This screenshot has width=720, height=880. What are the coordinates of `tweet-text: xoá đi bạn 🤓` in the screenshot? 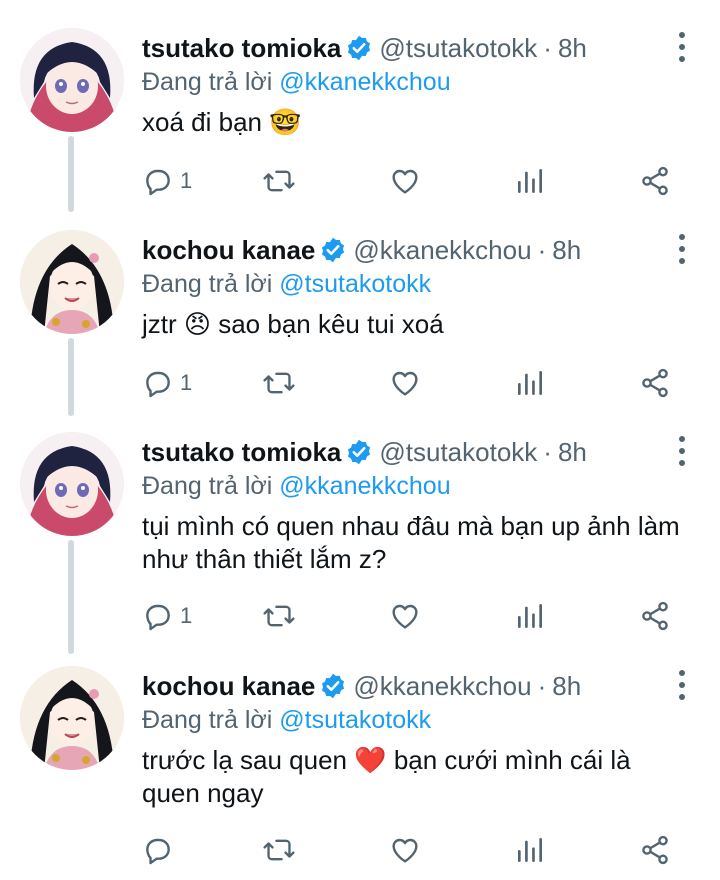 It's located at (222, 122).